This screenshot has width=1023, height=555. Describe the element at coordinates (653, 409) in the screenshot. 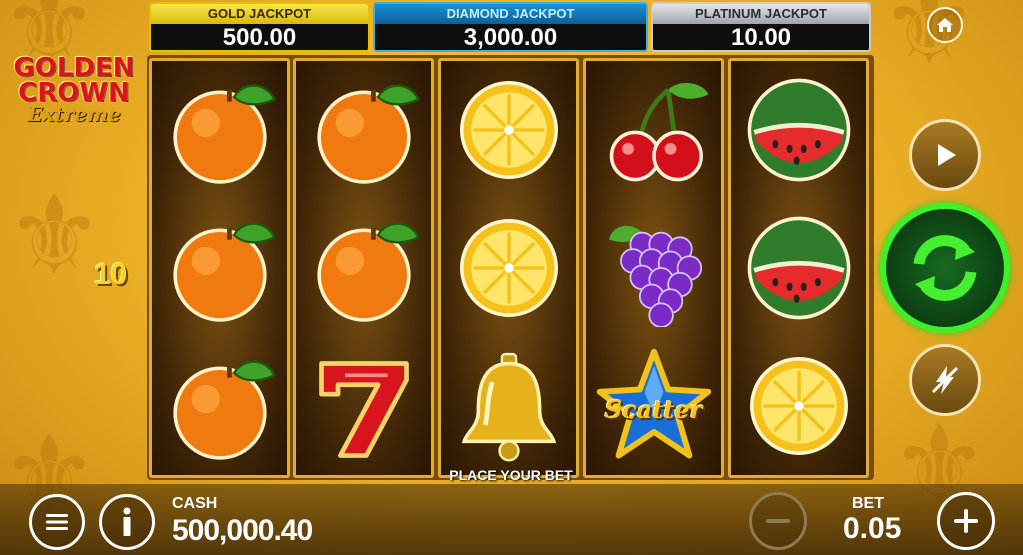

I see `scatter-label: Scatter` at that location.